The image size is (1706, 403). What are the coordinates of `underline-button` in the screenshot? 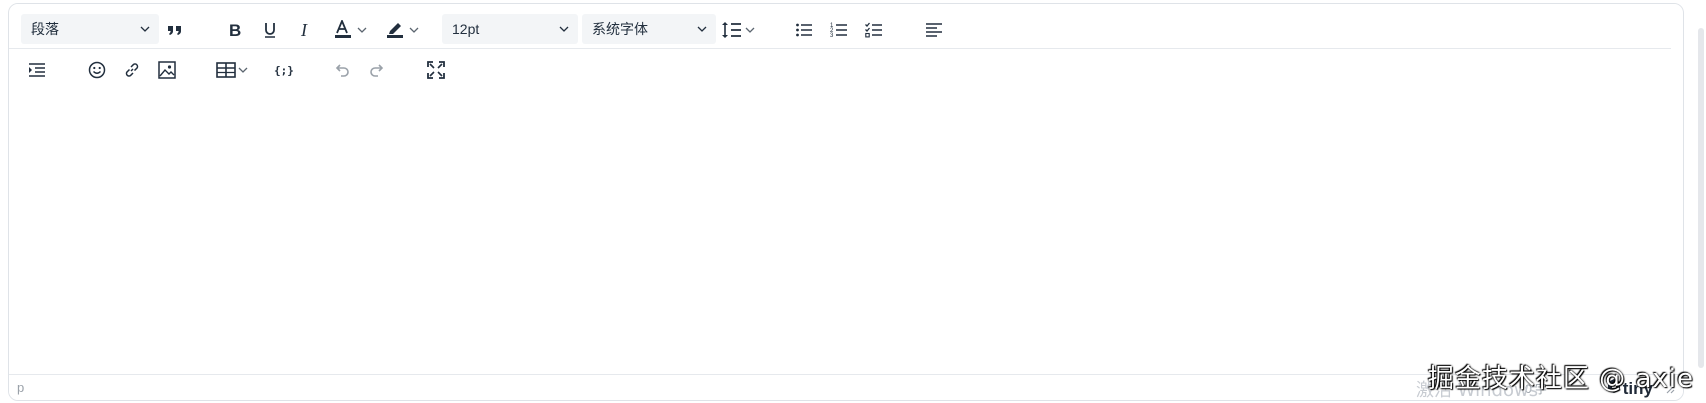 It's located at (270, 30).